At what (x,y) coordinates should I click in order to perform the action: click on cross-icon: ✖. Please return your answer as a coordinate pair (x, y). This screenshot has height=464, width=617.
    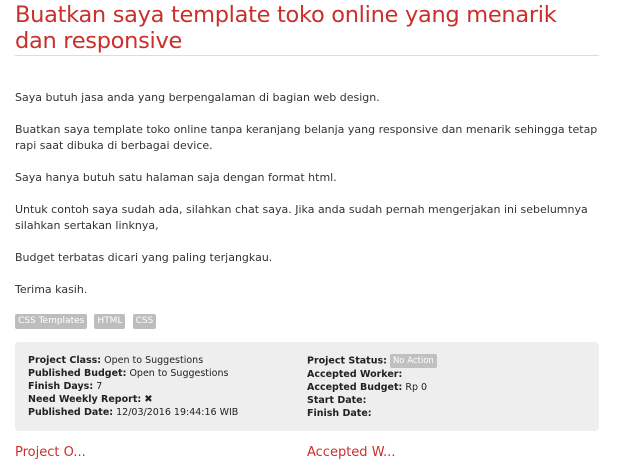
    Looking at the image, I should click on (148, 399).